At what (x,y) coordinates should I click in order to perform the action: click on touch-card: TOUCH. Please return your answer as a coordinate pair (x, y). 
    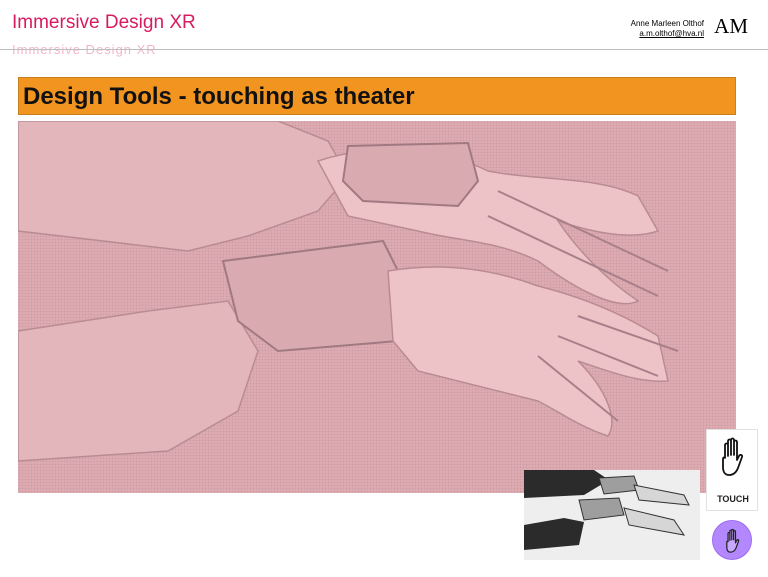
    Looking at the image, I should click on (732, 470).